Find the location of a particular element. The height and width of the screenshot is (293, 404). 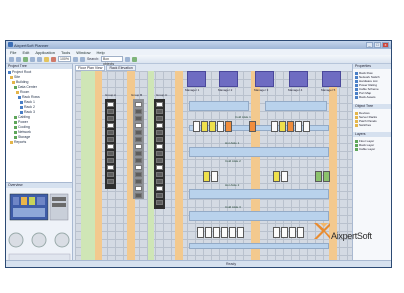

new-icon is located at coordinates (11, 59).